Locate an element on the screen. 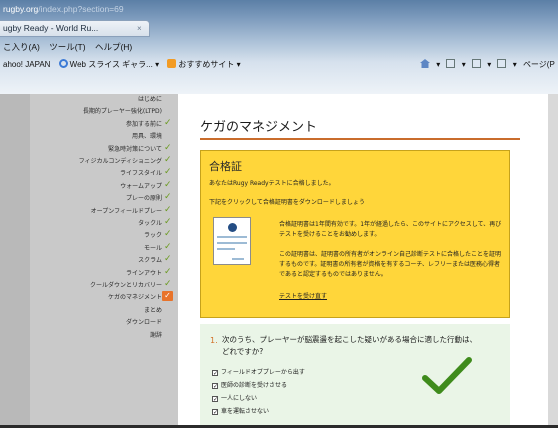 The width and height of the screenshot is (558, 428). feeds-dropdown-icon: ▾ is located at coordinates (464, 64).